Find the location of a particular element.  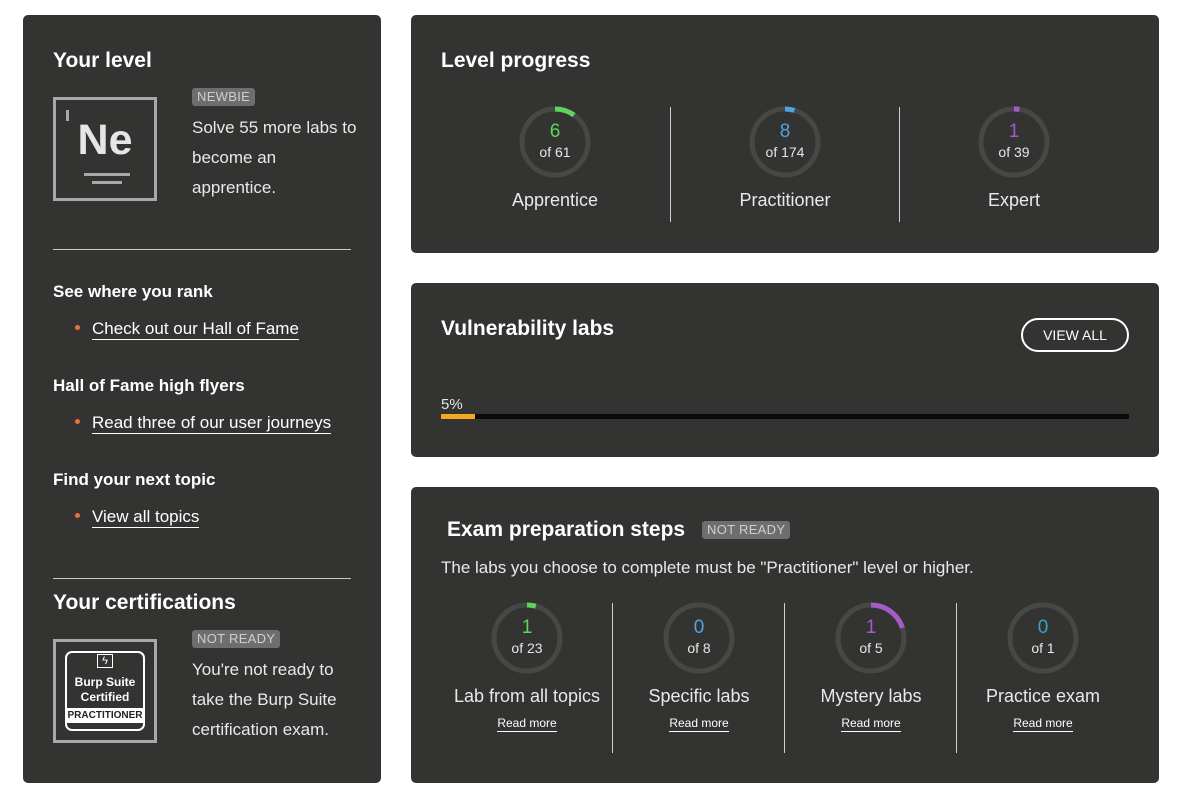

your-level-title: Your level is located at coordinates (102, 60).